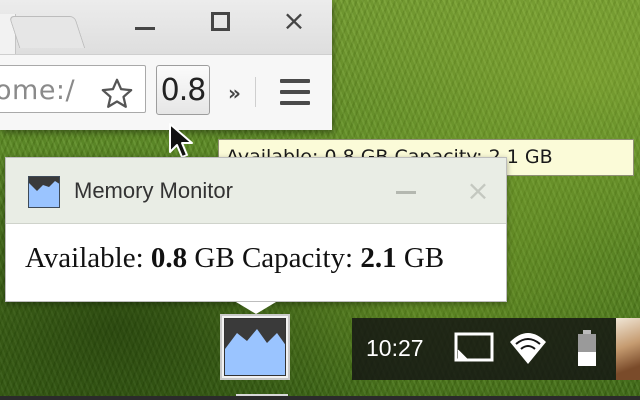  Describe the element at coordinates (255, 92) in the screenshot. I see `toolbar-divider` at that location.